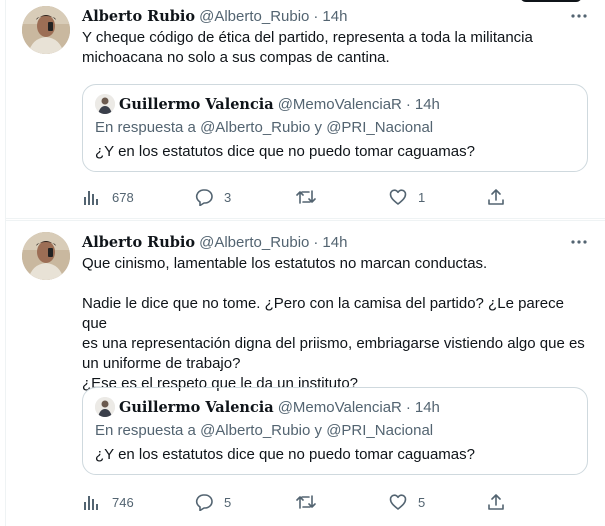 This screenshot has width=605, height=526. I want to click on reply-button: 5, so click(212, 502).